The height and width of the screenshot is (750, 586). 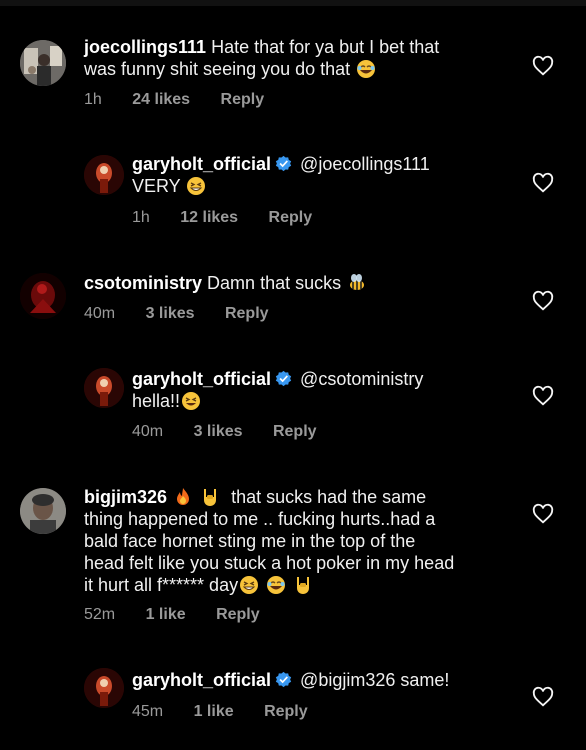 I want to click on comment-text: garyholt_official @joecollings111 VERY, so click(x=281, y=175).